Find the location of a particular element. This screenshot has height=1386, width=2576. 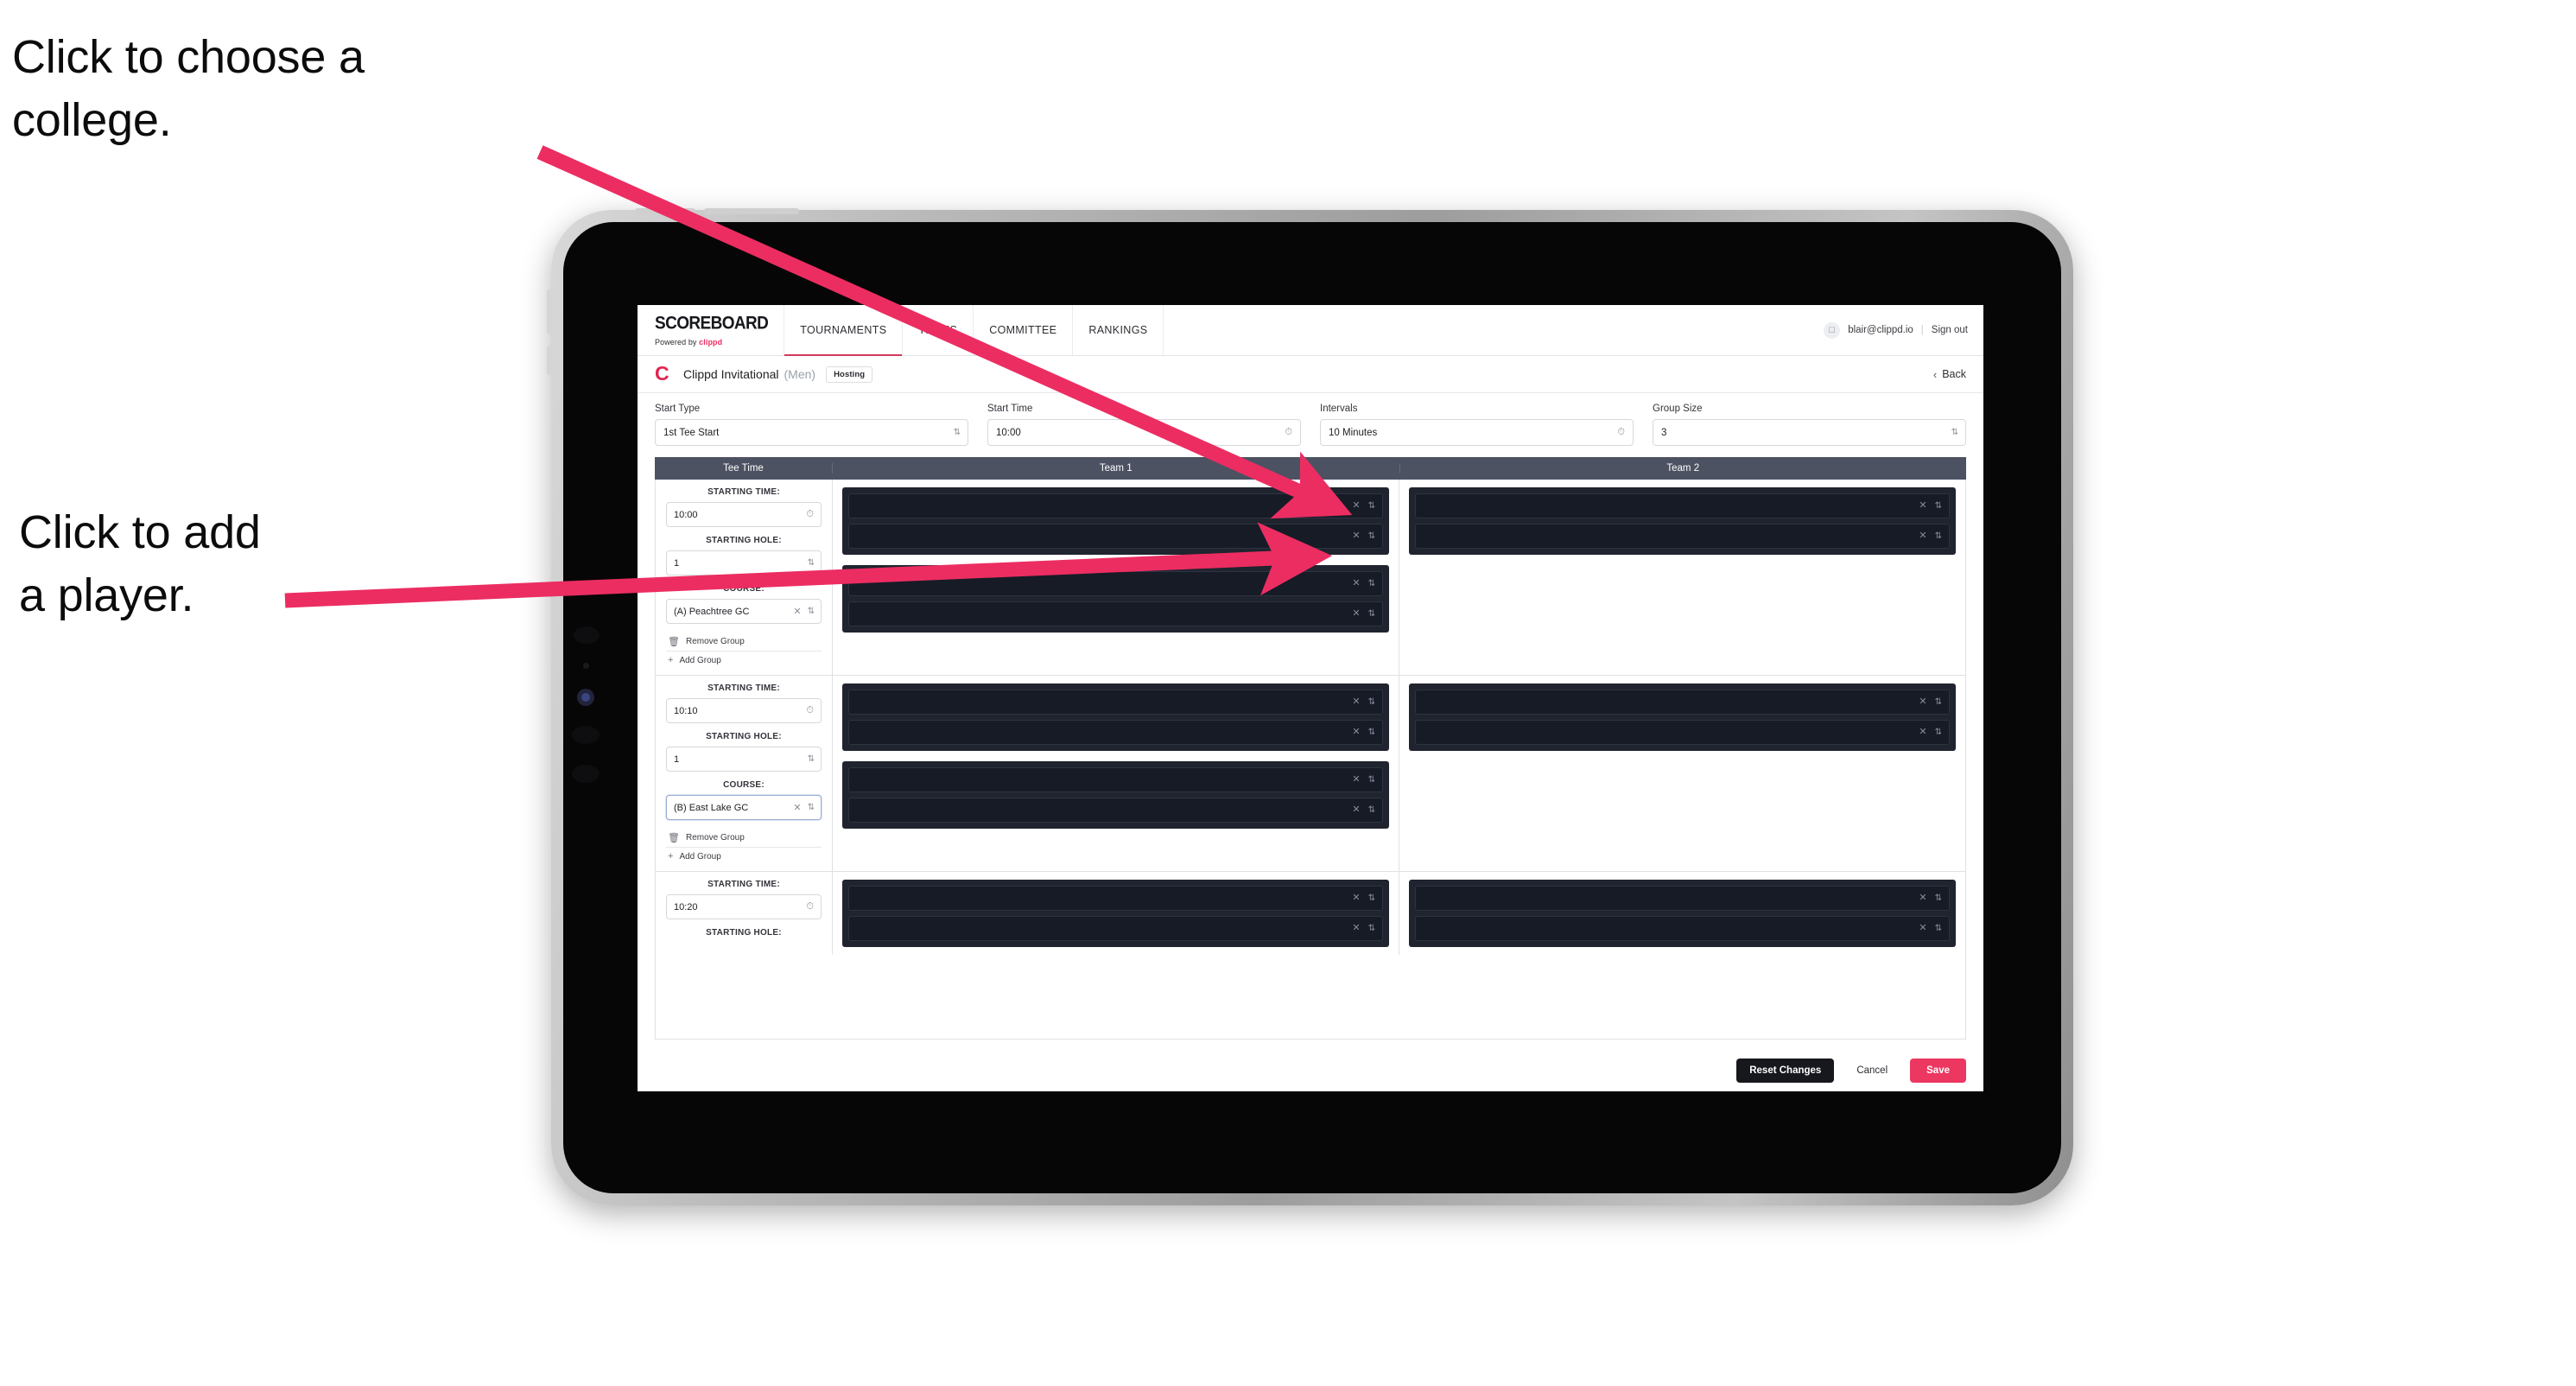

group-size-select: 3 ⇅ is located at coordinates (1809, 432).